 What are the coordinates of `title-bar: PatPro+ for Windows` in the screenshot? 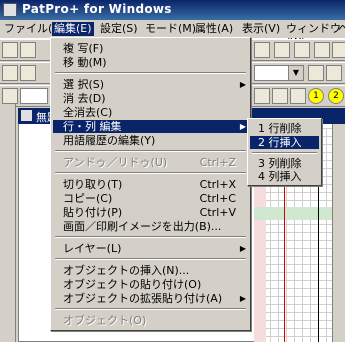 It's located at (172, 10).